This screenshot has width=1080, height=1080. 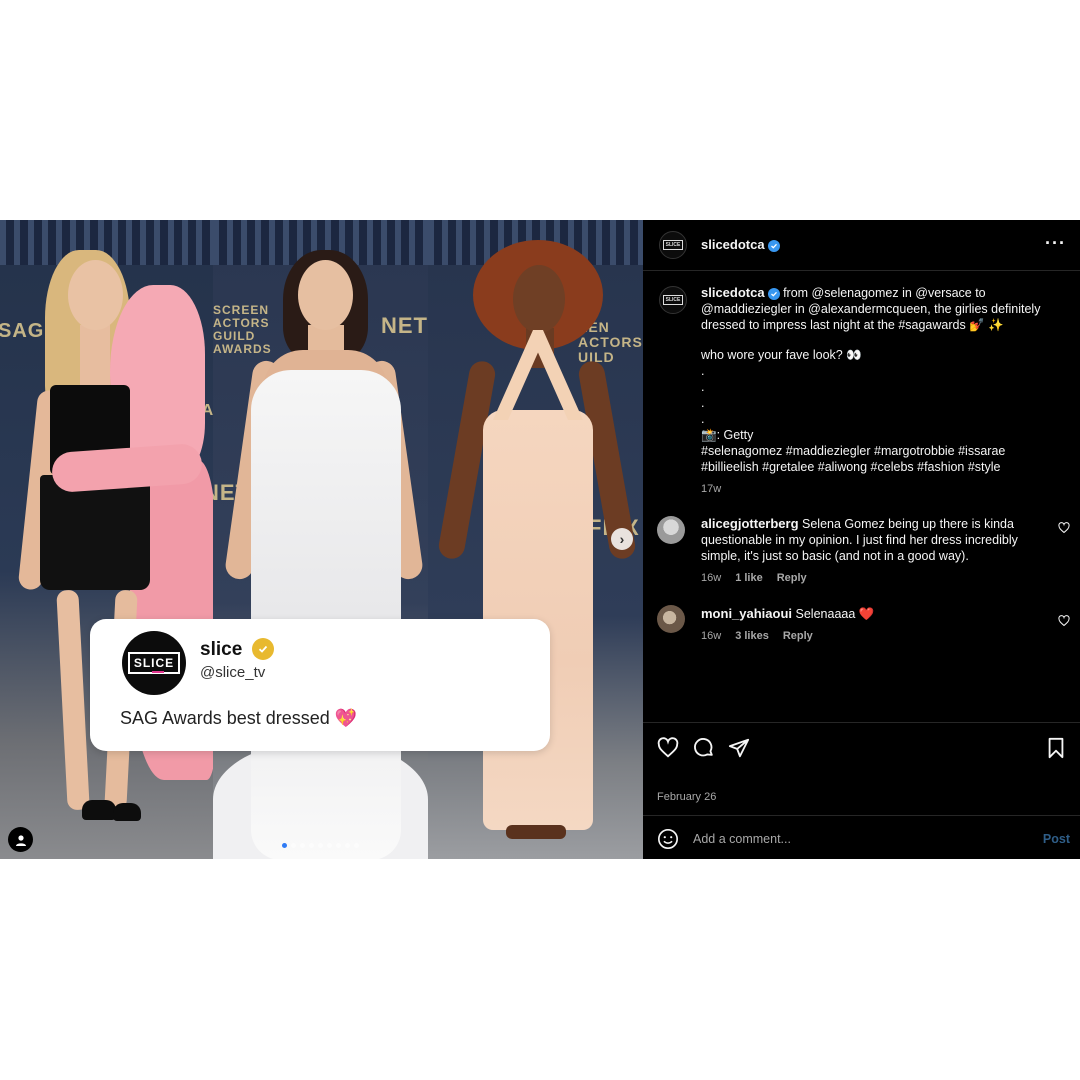 What do you see at coordinates (861, 837) in the screenshot?
I see `add-comment-bar: Add a comment... Post` at bounding box center [861, 837].